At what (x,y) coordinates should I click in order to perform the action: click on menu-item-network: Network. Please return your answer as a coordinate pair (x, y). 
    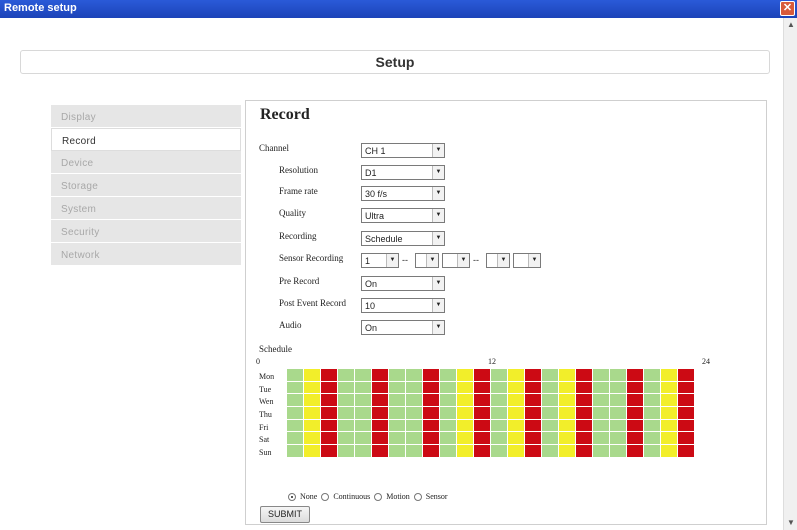
    Looking at the image, I should click on (146, 254).